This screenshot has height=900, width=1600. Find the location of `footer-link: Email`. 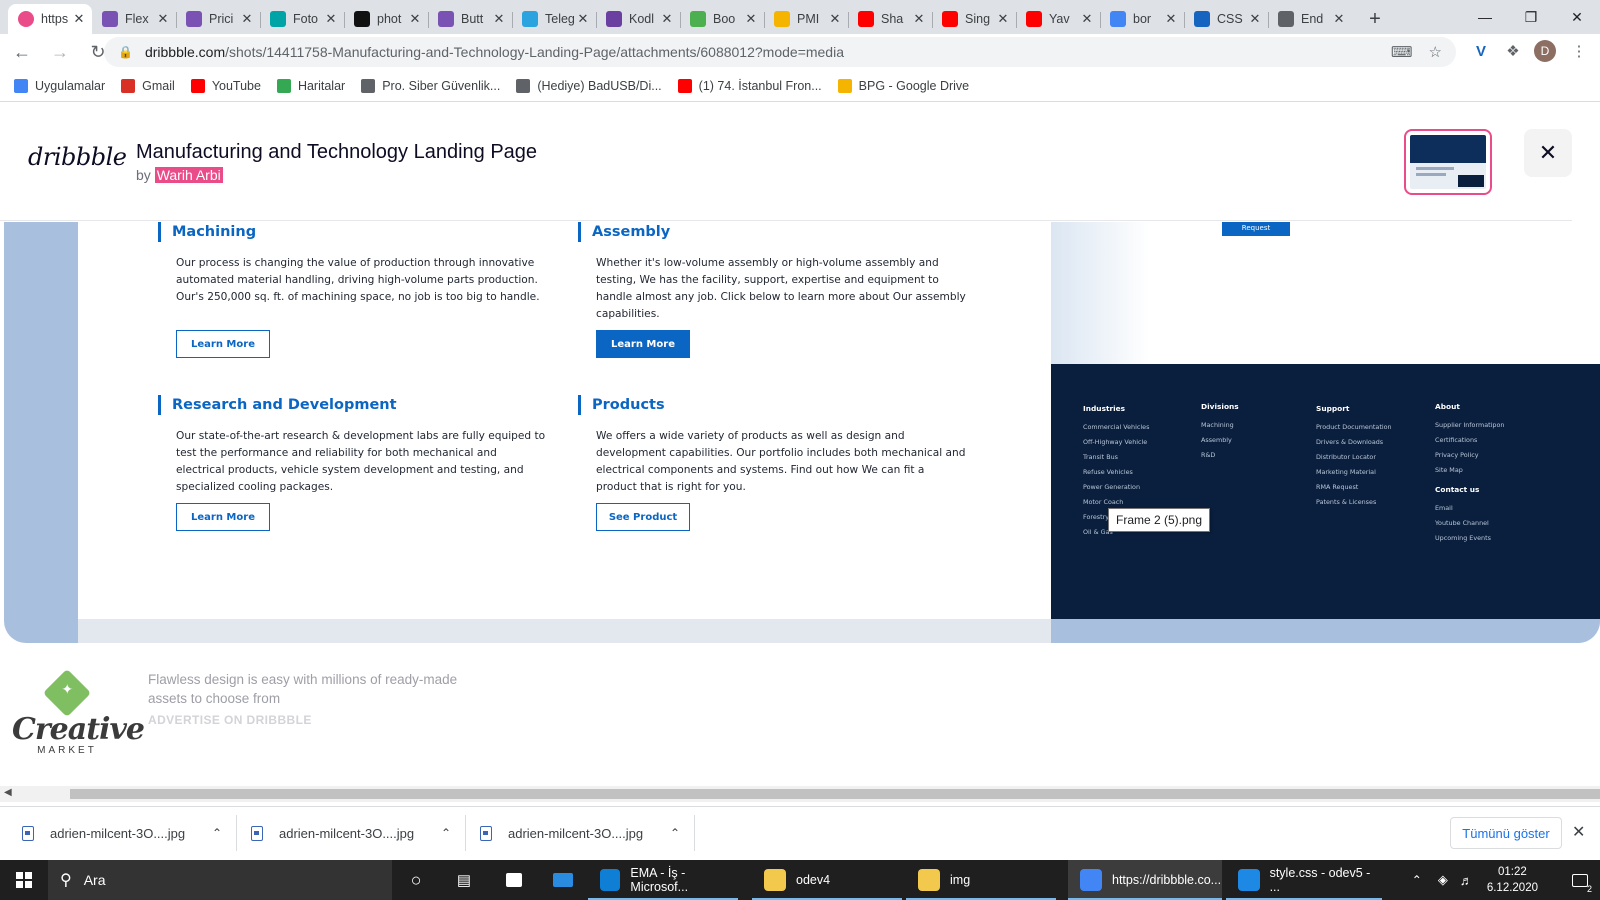

footer-link: Email is located at coordinates (1463, 508).